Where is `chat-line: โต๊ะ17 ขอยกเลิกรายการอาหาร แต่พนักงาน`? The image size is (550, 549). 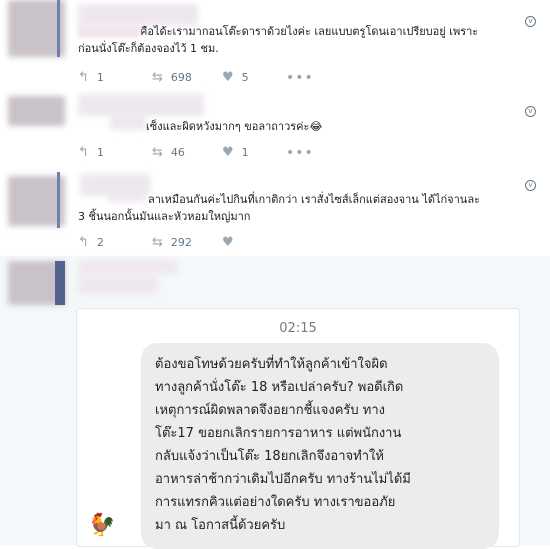 chat-line: โต๊ะ17 ขอยกเลิกรายการอาหาร แต่พนักงาน is located at coordinates (278, 433).